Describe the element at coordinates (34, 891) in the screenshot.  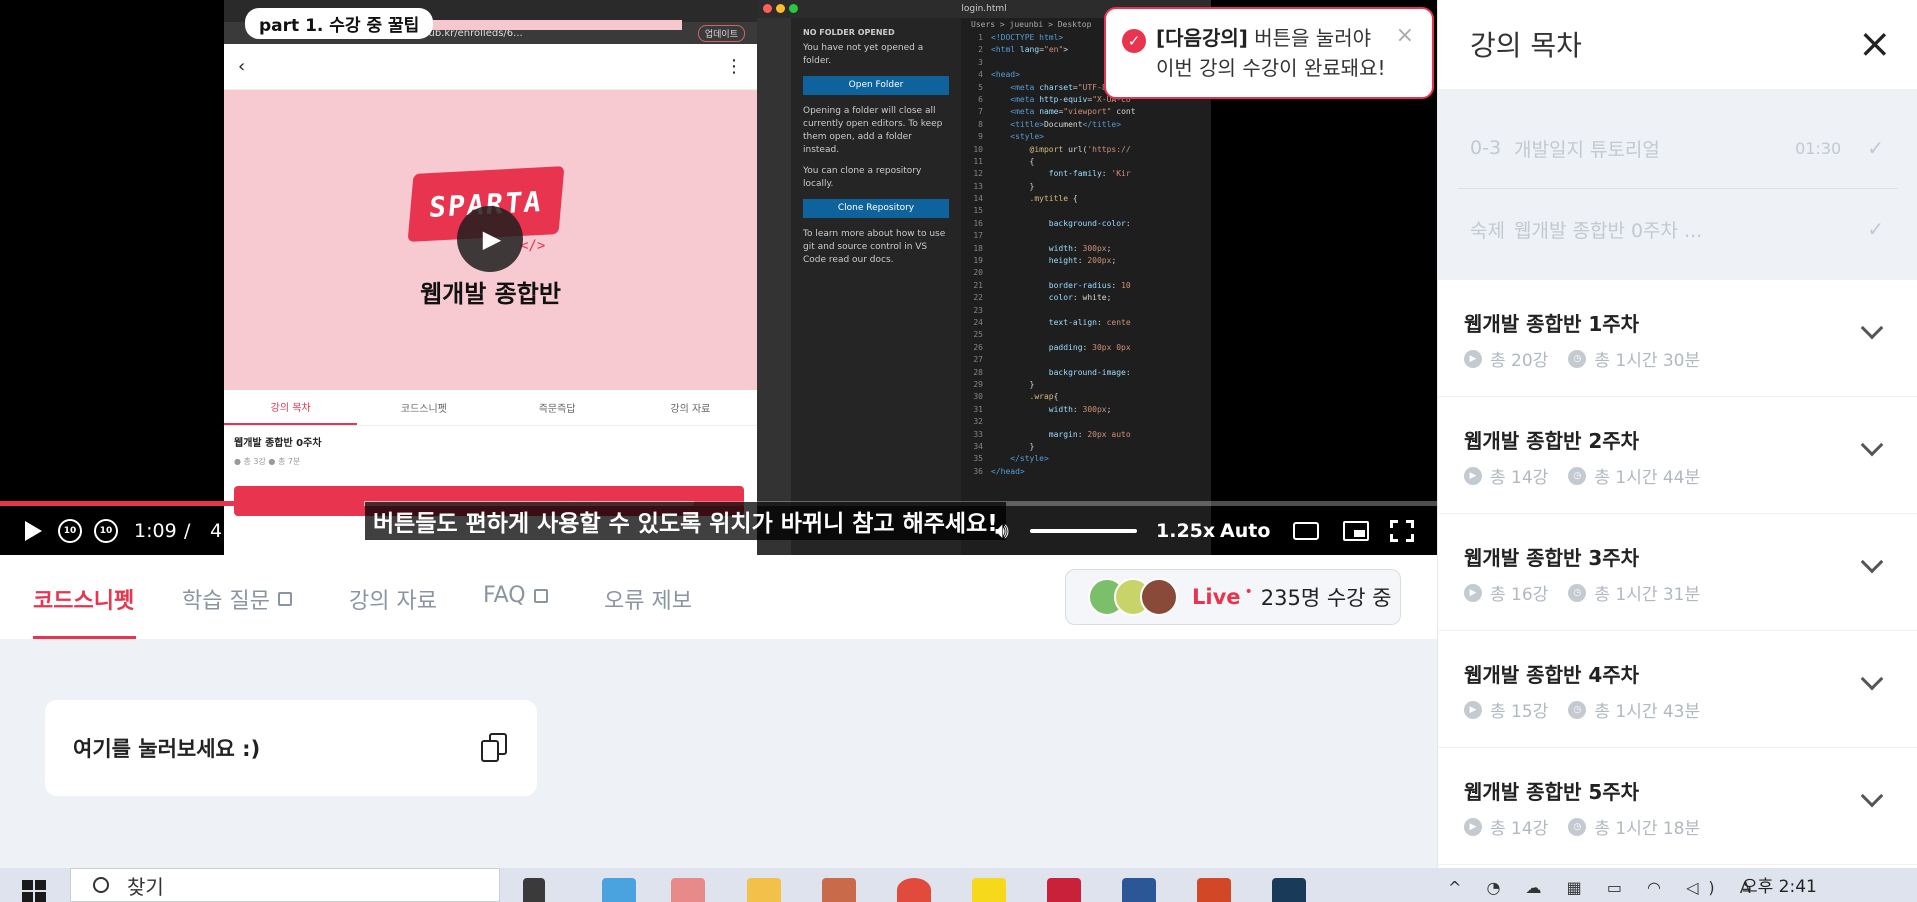
I see `windows-start-icon` at that location.